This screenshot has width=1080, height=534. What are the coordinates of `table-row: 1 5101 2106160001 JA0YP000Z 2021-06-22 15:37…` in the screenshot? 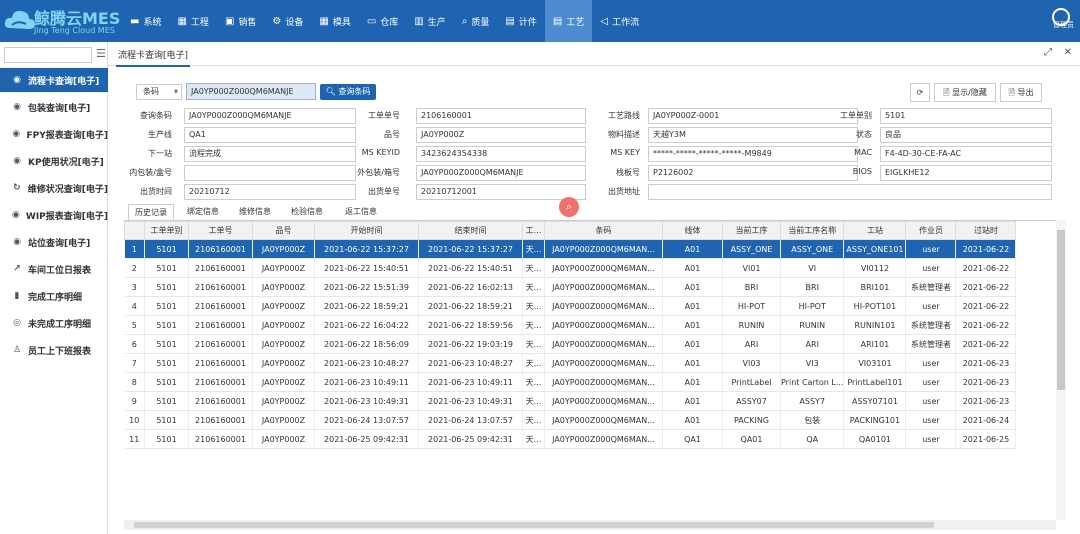 It's located at (570, 249).